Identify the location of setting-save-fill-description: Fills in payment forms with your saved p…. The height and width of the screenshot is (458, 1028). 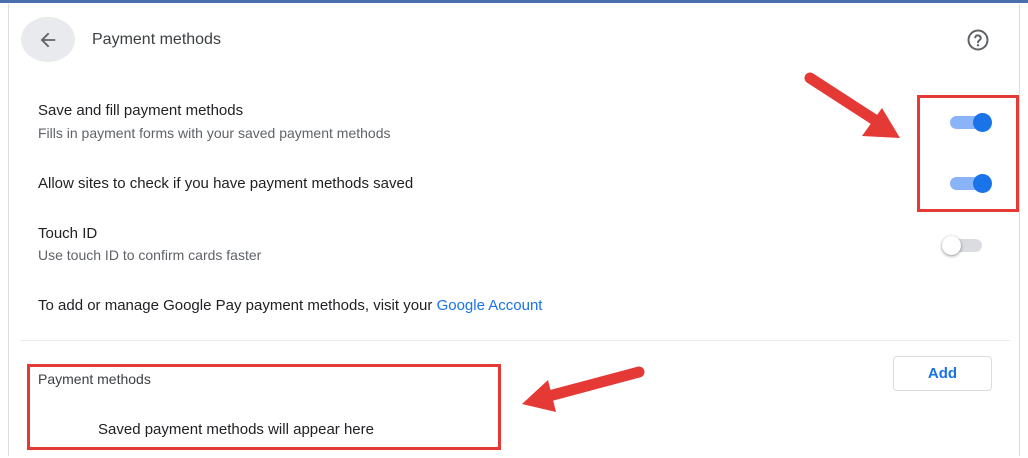
(214, 133).